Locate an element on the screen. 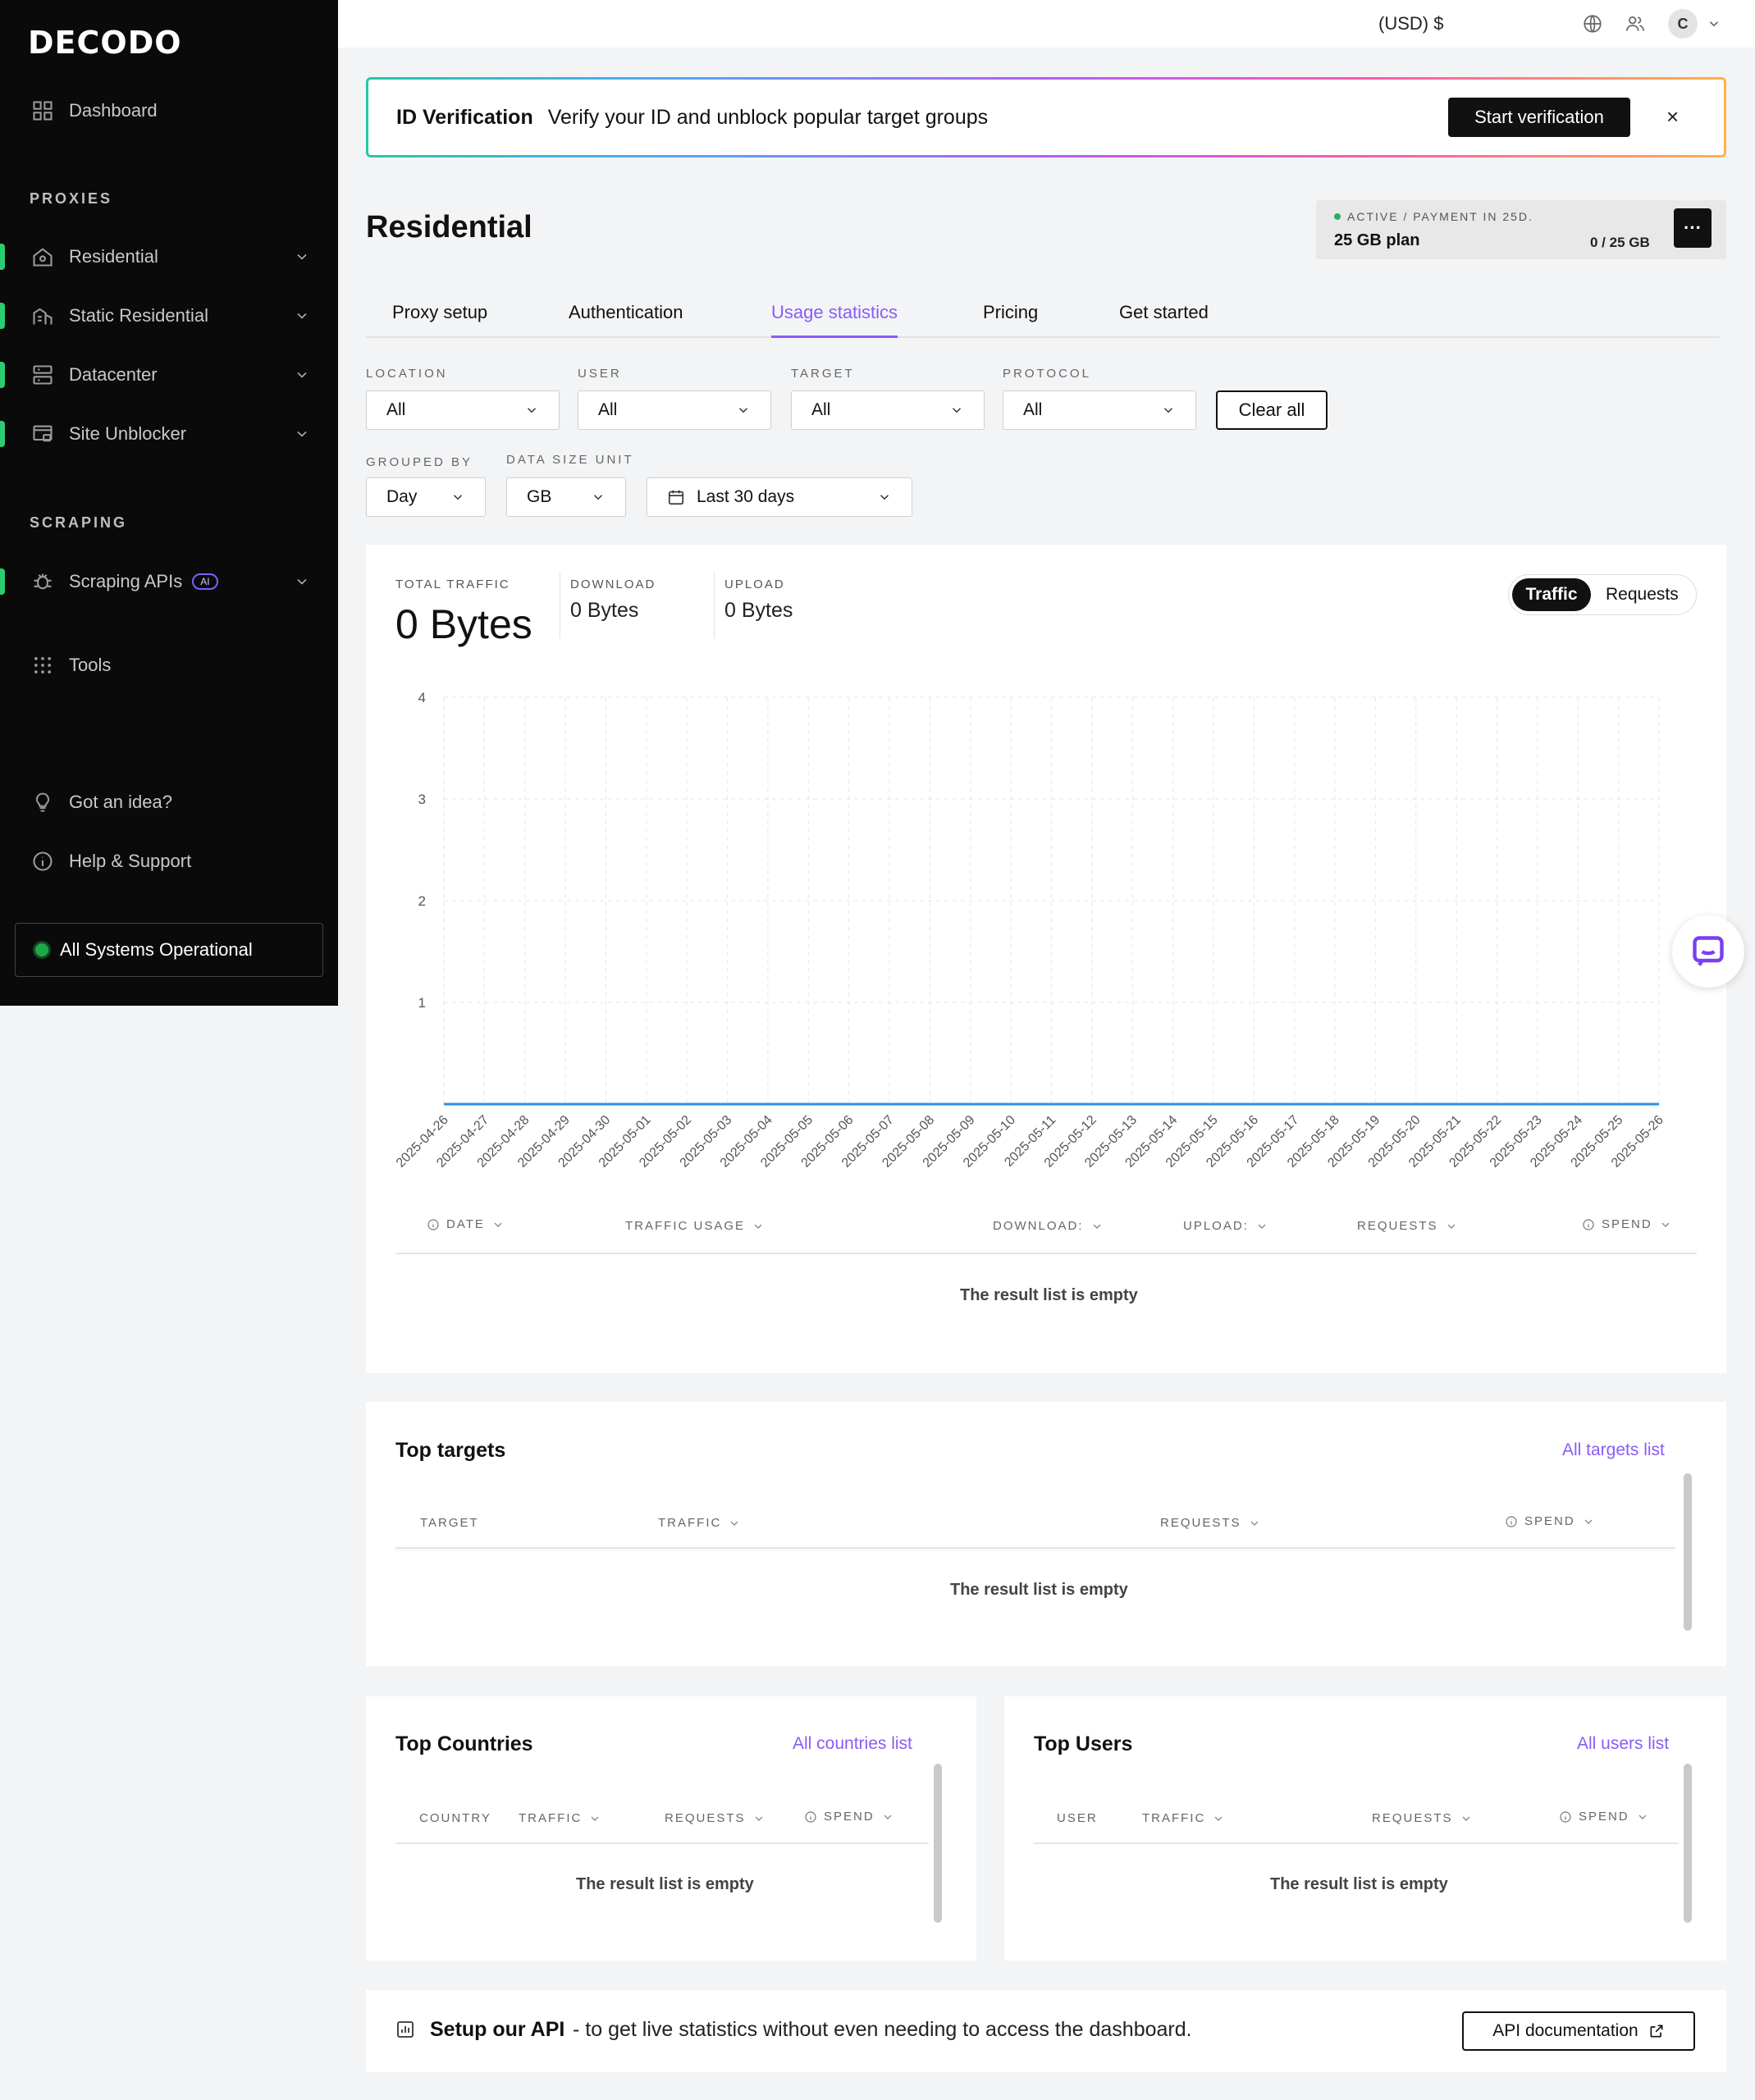 The width and height of the screenshot is (1755, 2100). traffic-requests-toggle: Traffic Requests is located at coordinates (1602, 594).